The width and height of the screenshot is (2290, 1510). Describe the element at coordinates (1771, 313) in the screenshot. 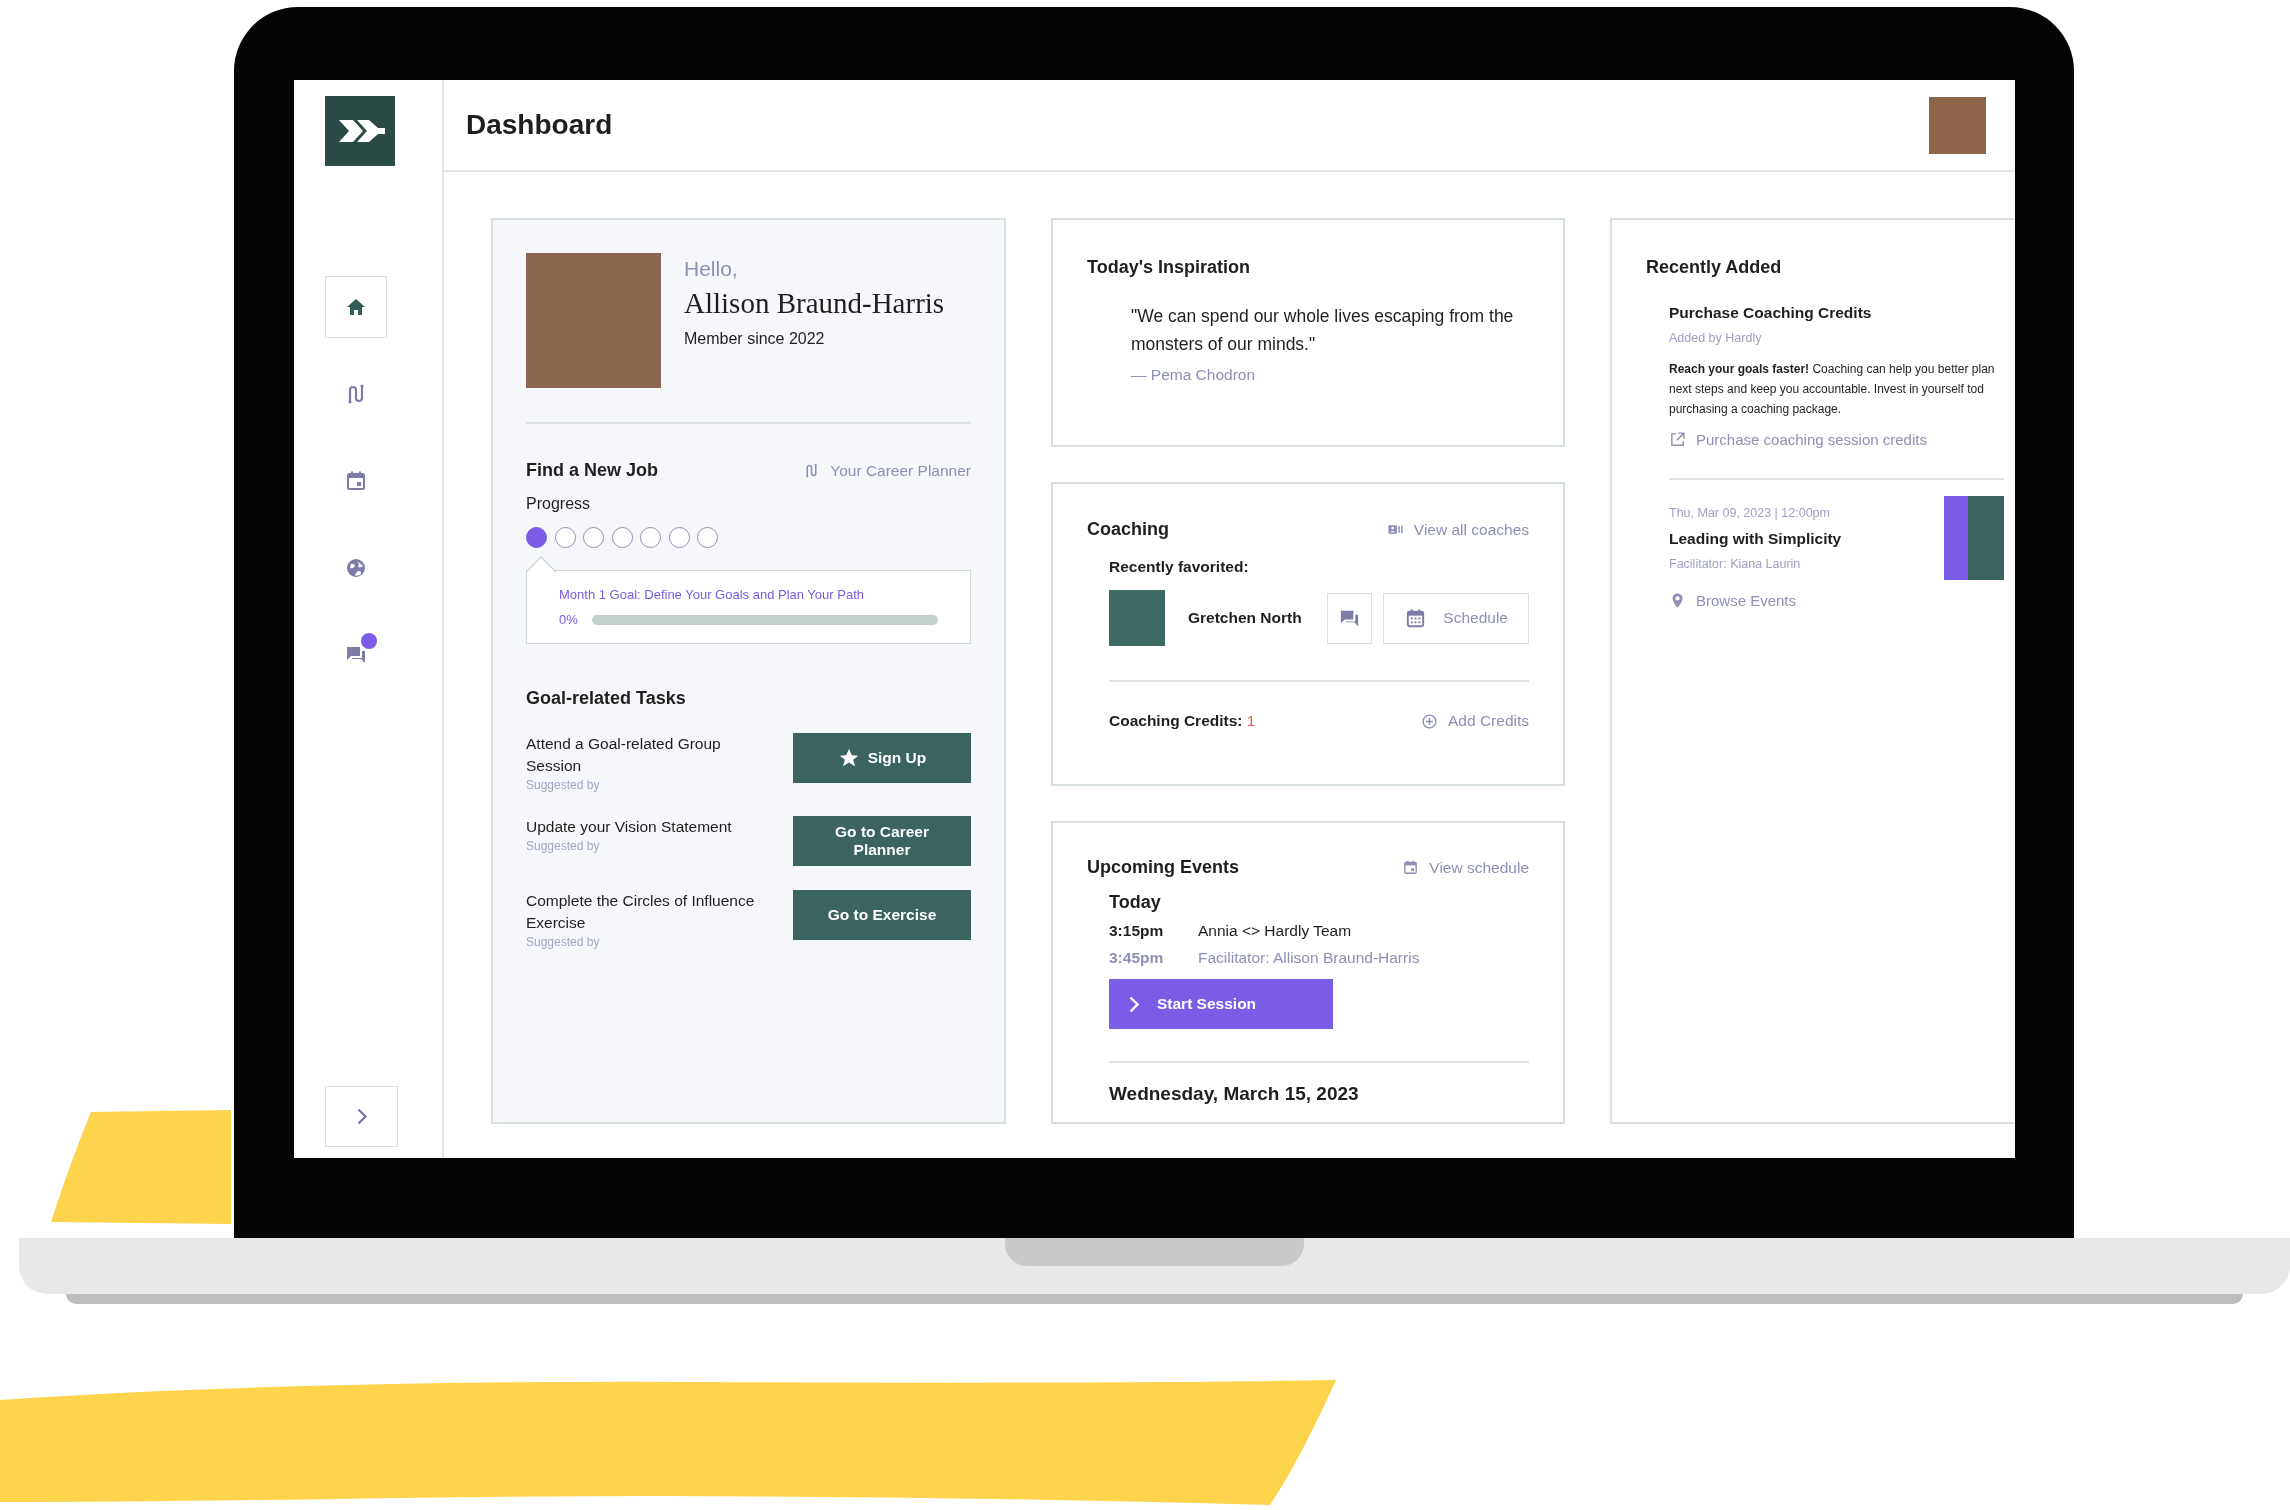

I see `item-title: Purchase Coaching Credits` at that location.